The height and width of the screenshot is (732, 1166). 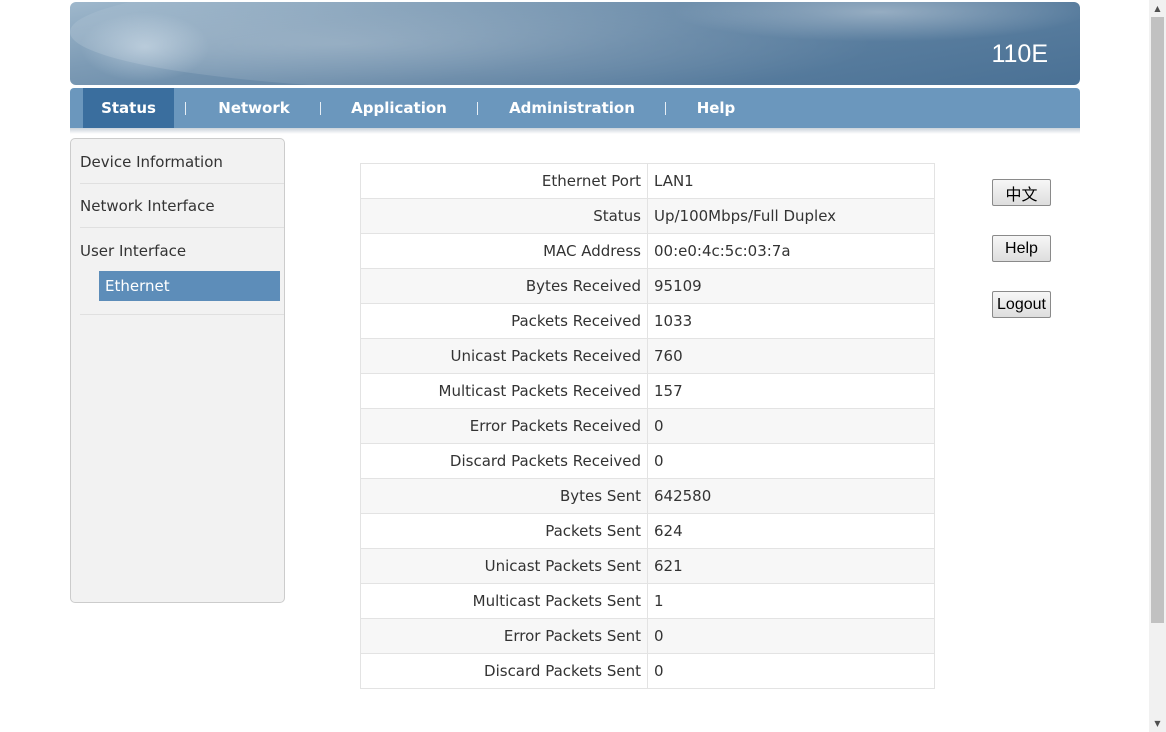 I want to click on stat-label: Ethernet Port, so click(x=504, y=181).